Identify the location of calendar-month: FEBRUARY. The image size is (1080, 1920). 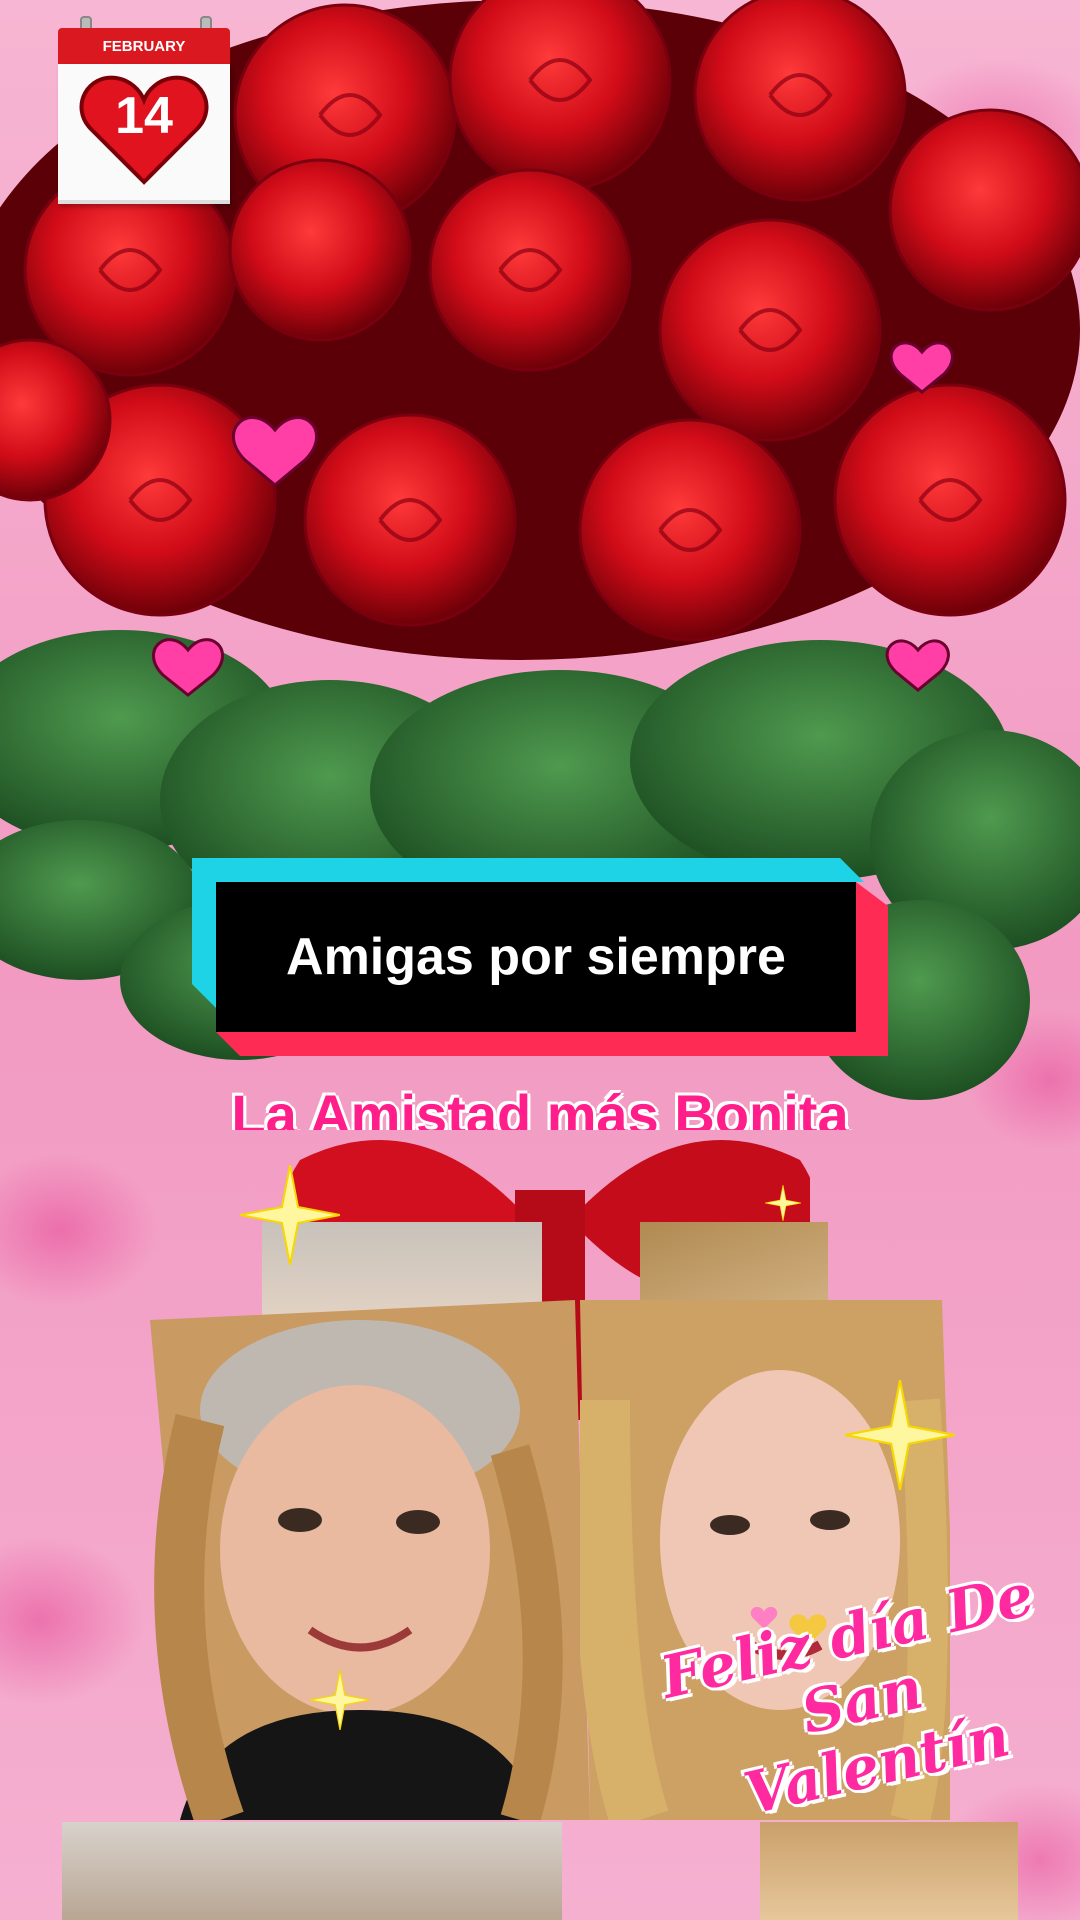
(144, 46).